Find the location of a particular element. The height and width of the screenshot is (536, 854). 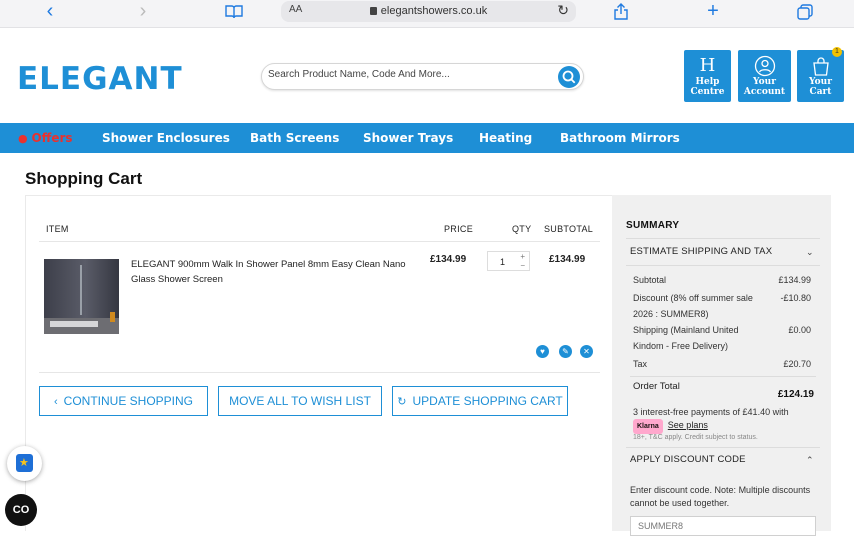

subtotal-label: Subtotal is located at coordinates (650, 280).